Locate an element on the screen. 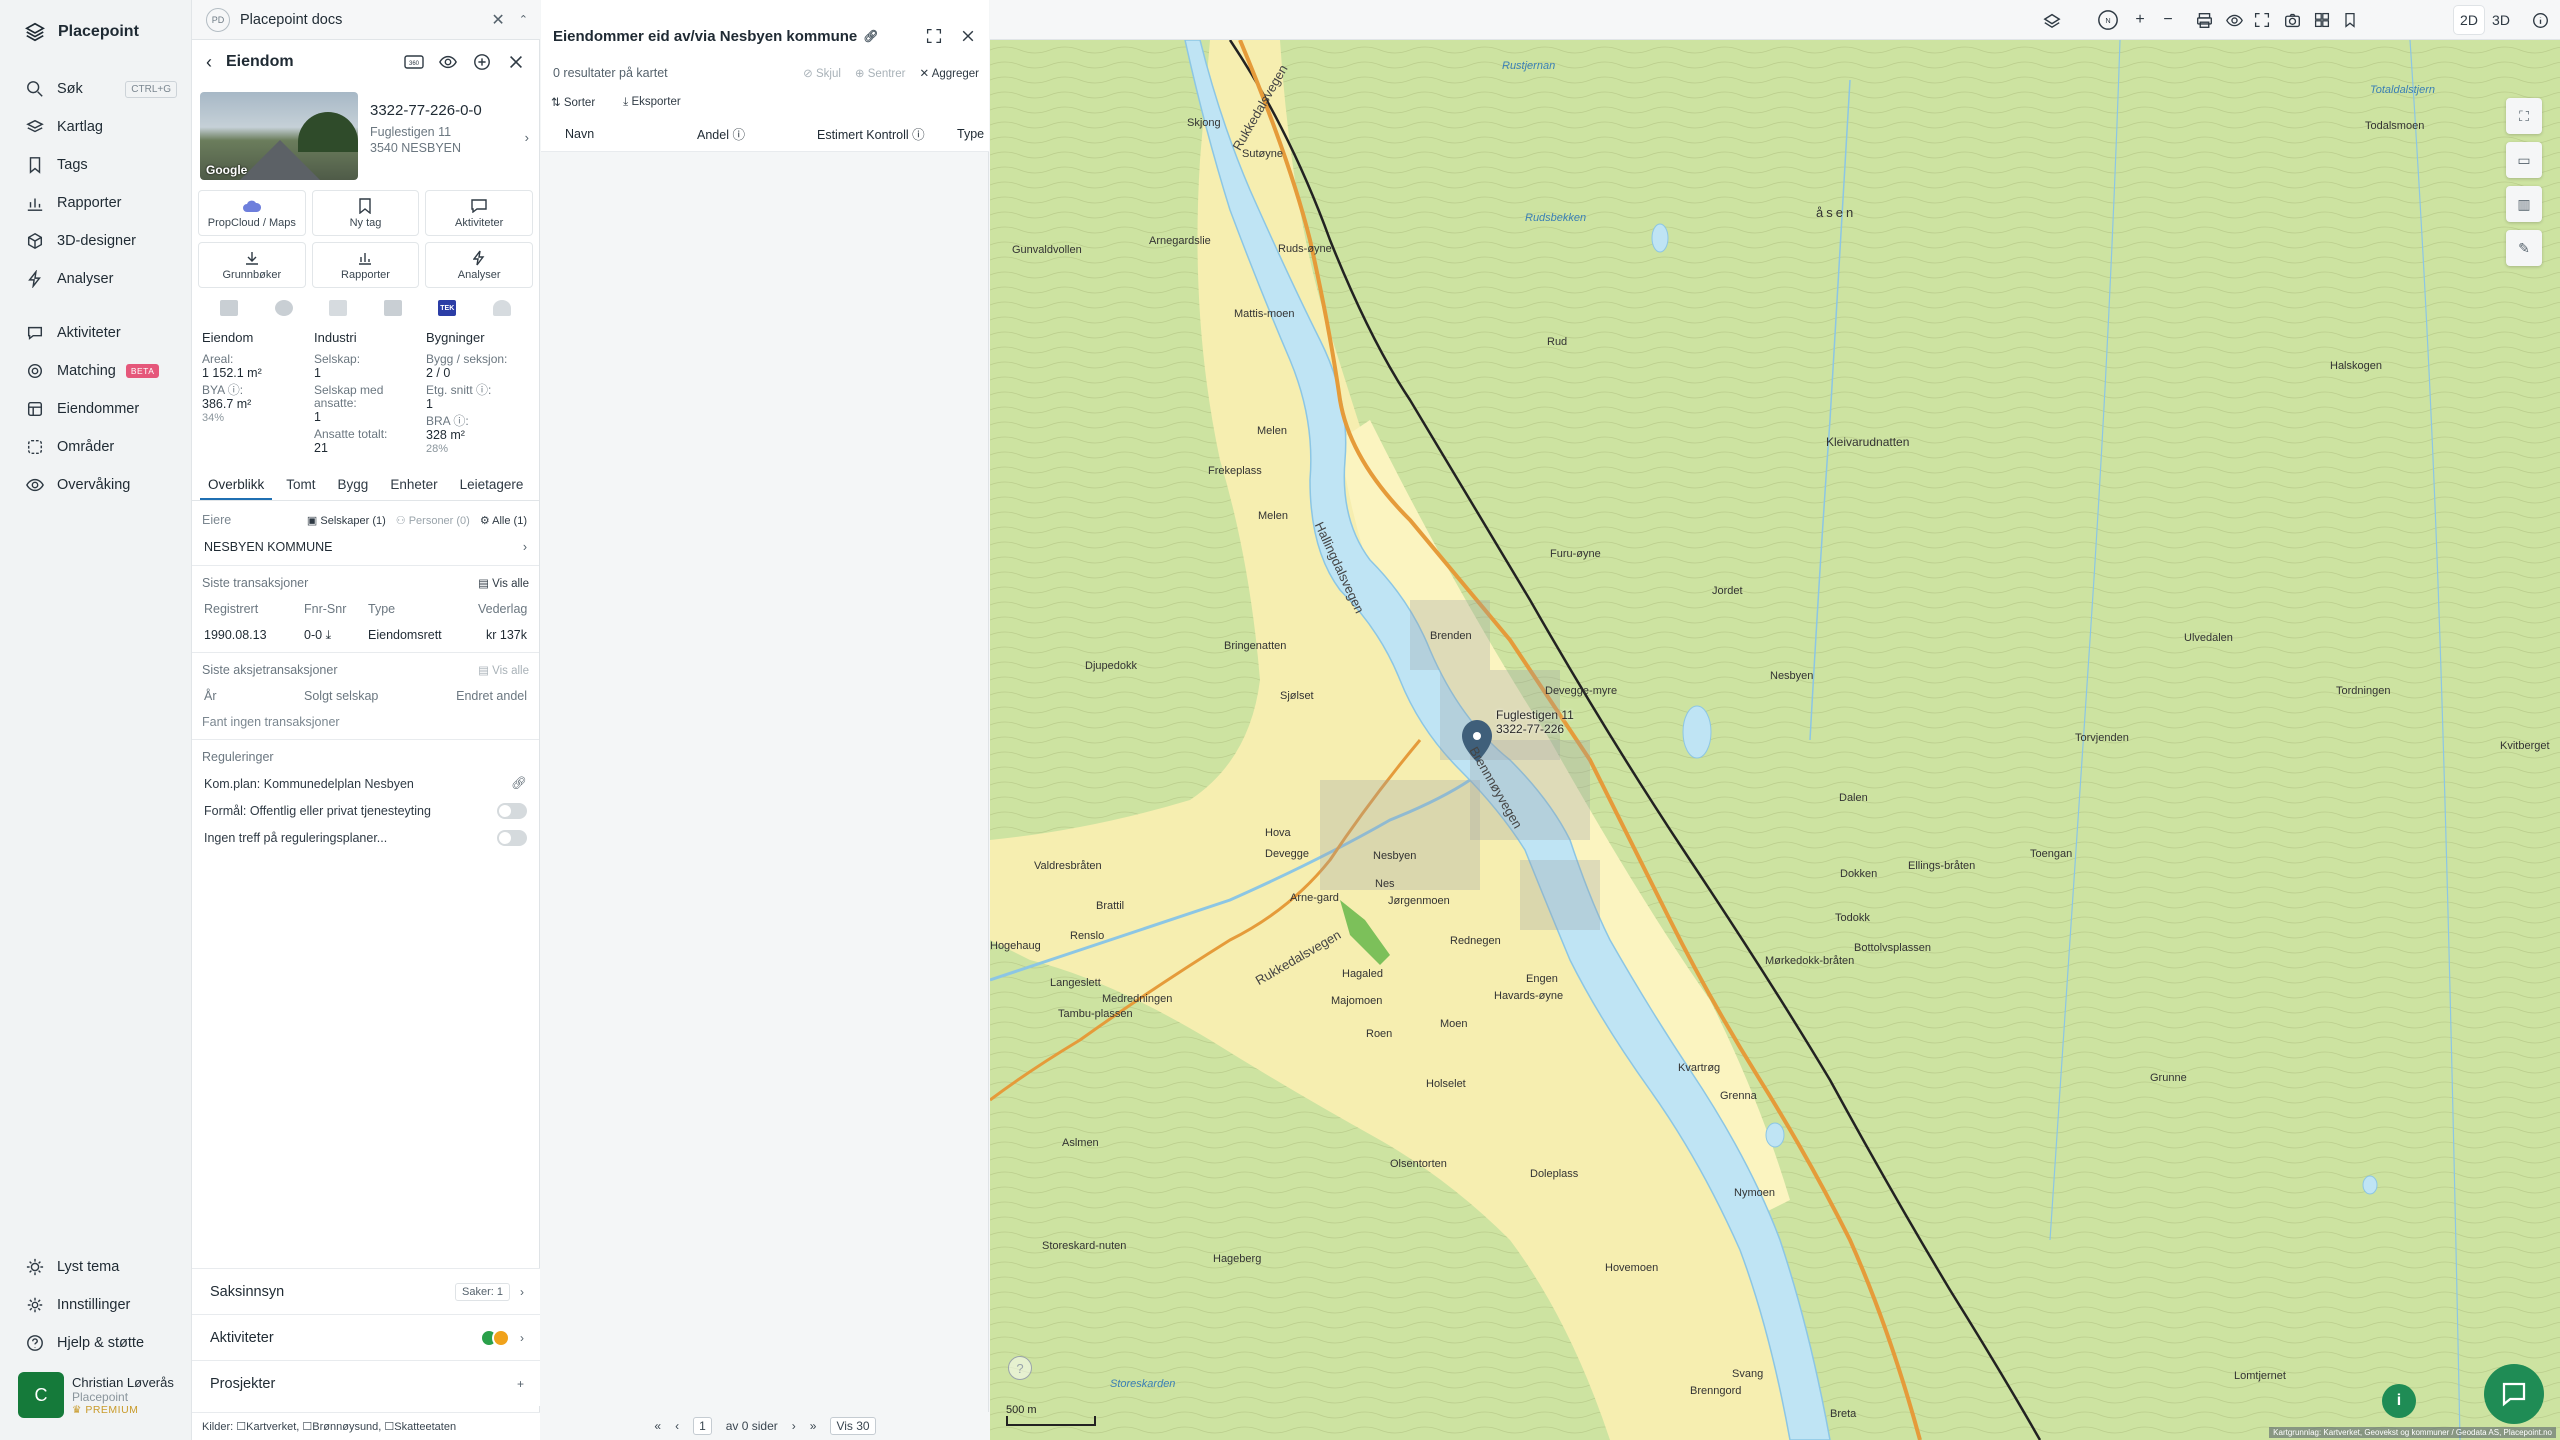  close-icon: ✕ is located at coordinates (497, 20).